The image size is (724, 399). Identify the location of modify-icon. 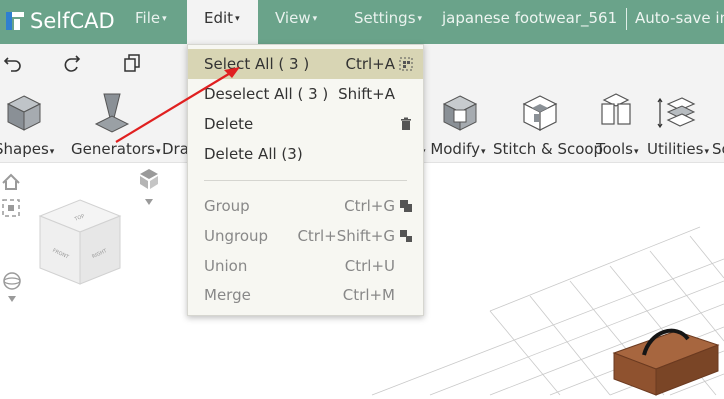
(460, 112).